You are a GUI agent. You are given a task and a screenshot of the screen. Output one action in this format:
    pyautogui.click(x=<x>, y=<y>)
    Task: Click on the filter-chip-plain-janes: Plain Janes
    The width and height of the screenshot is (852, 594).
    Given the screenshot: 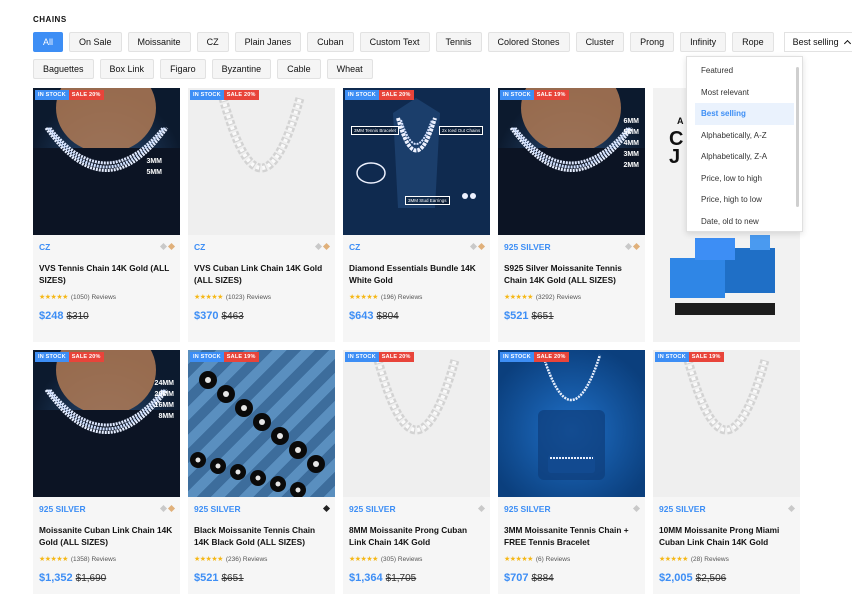 What is the action you would take?
    pyautogui.click(x=268, y=42)
    